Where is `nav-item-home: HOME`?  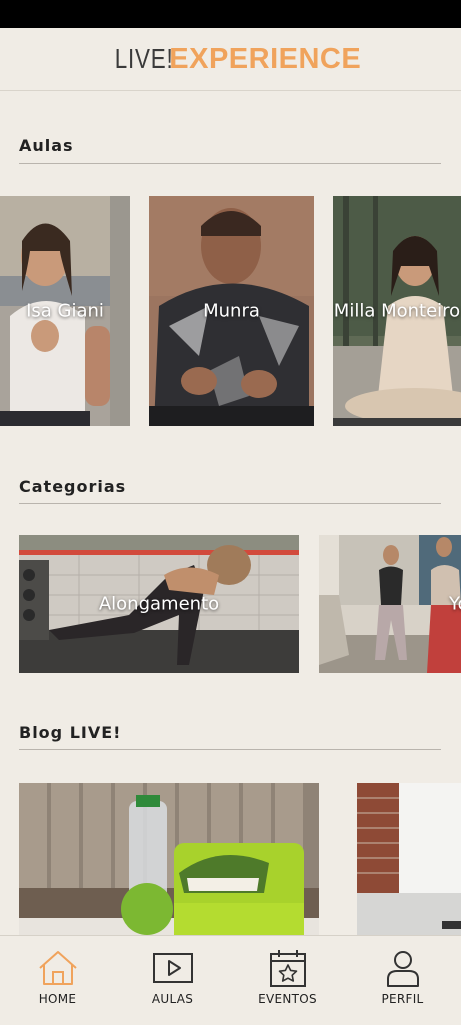
nav-item-home: HOME is located at coordinates (57, 980).